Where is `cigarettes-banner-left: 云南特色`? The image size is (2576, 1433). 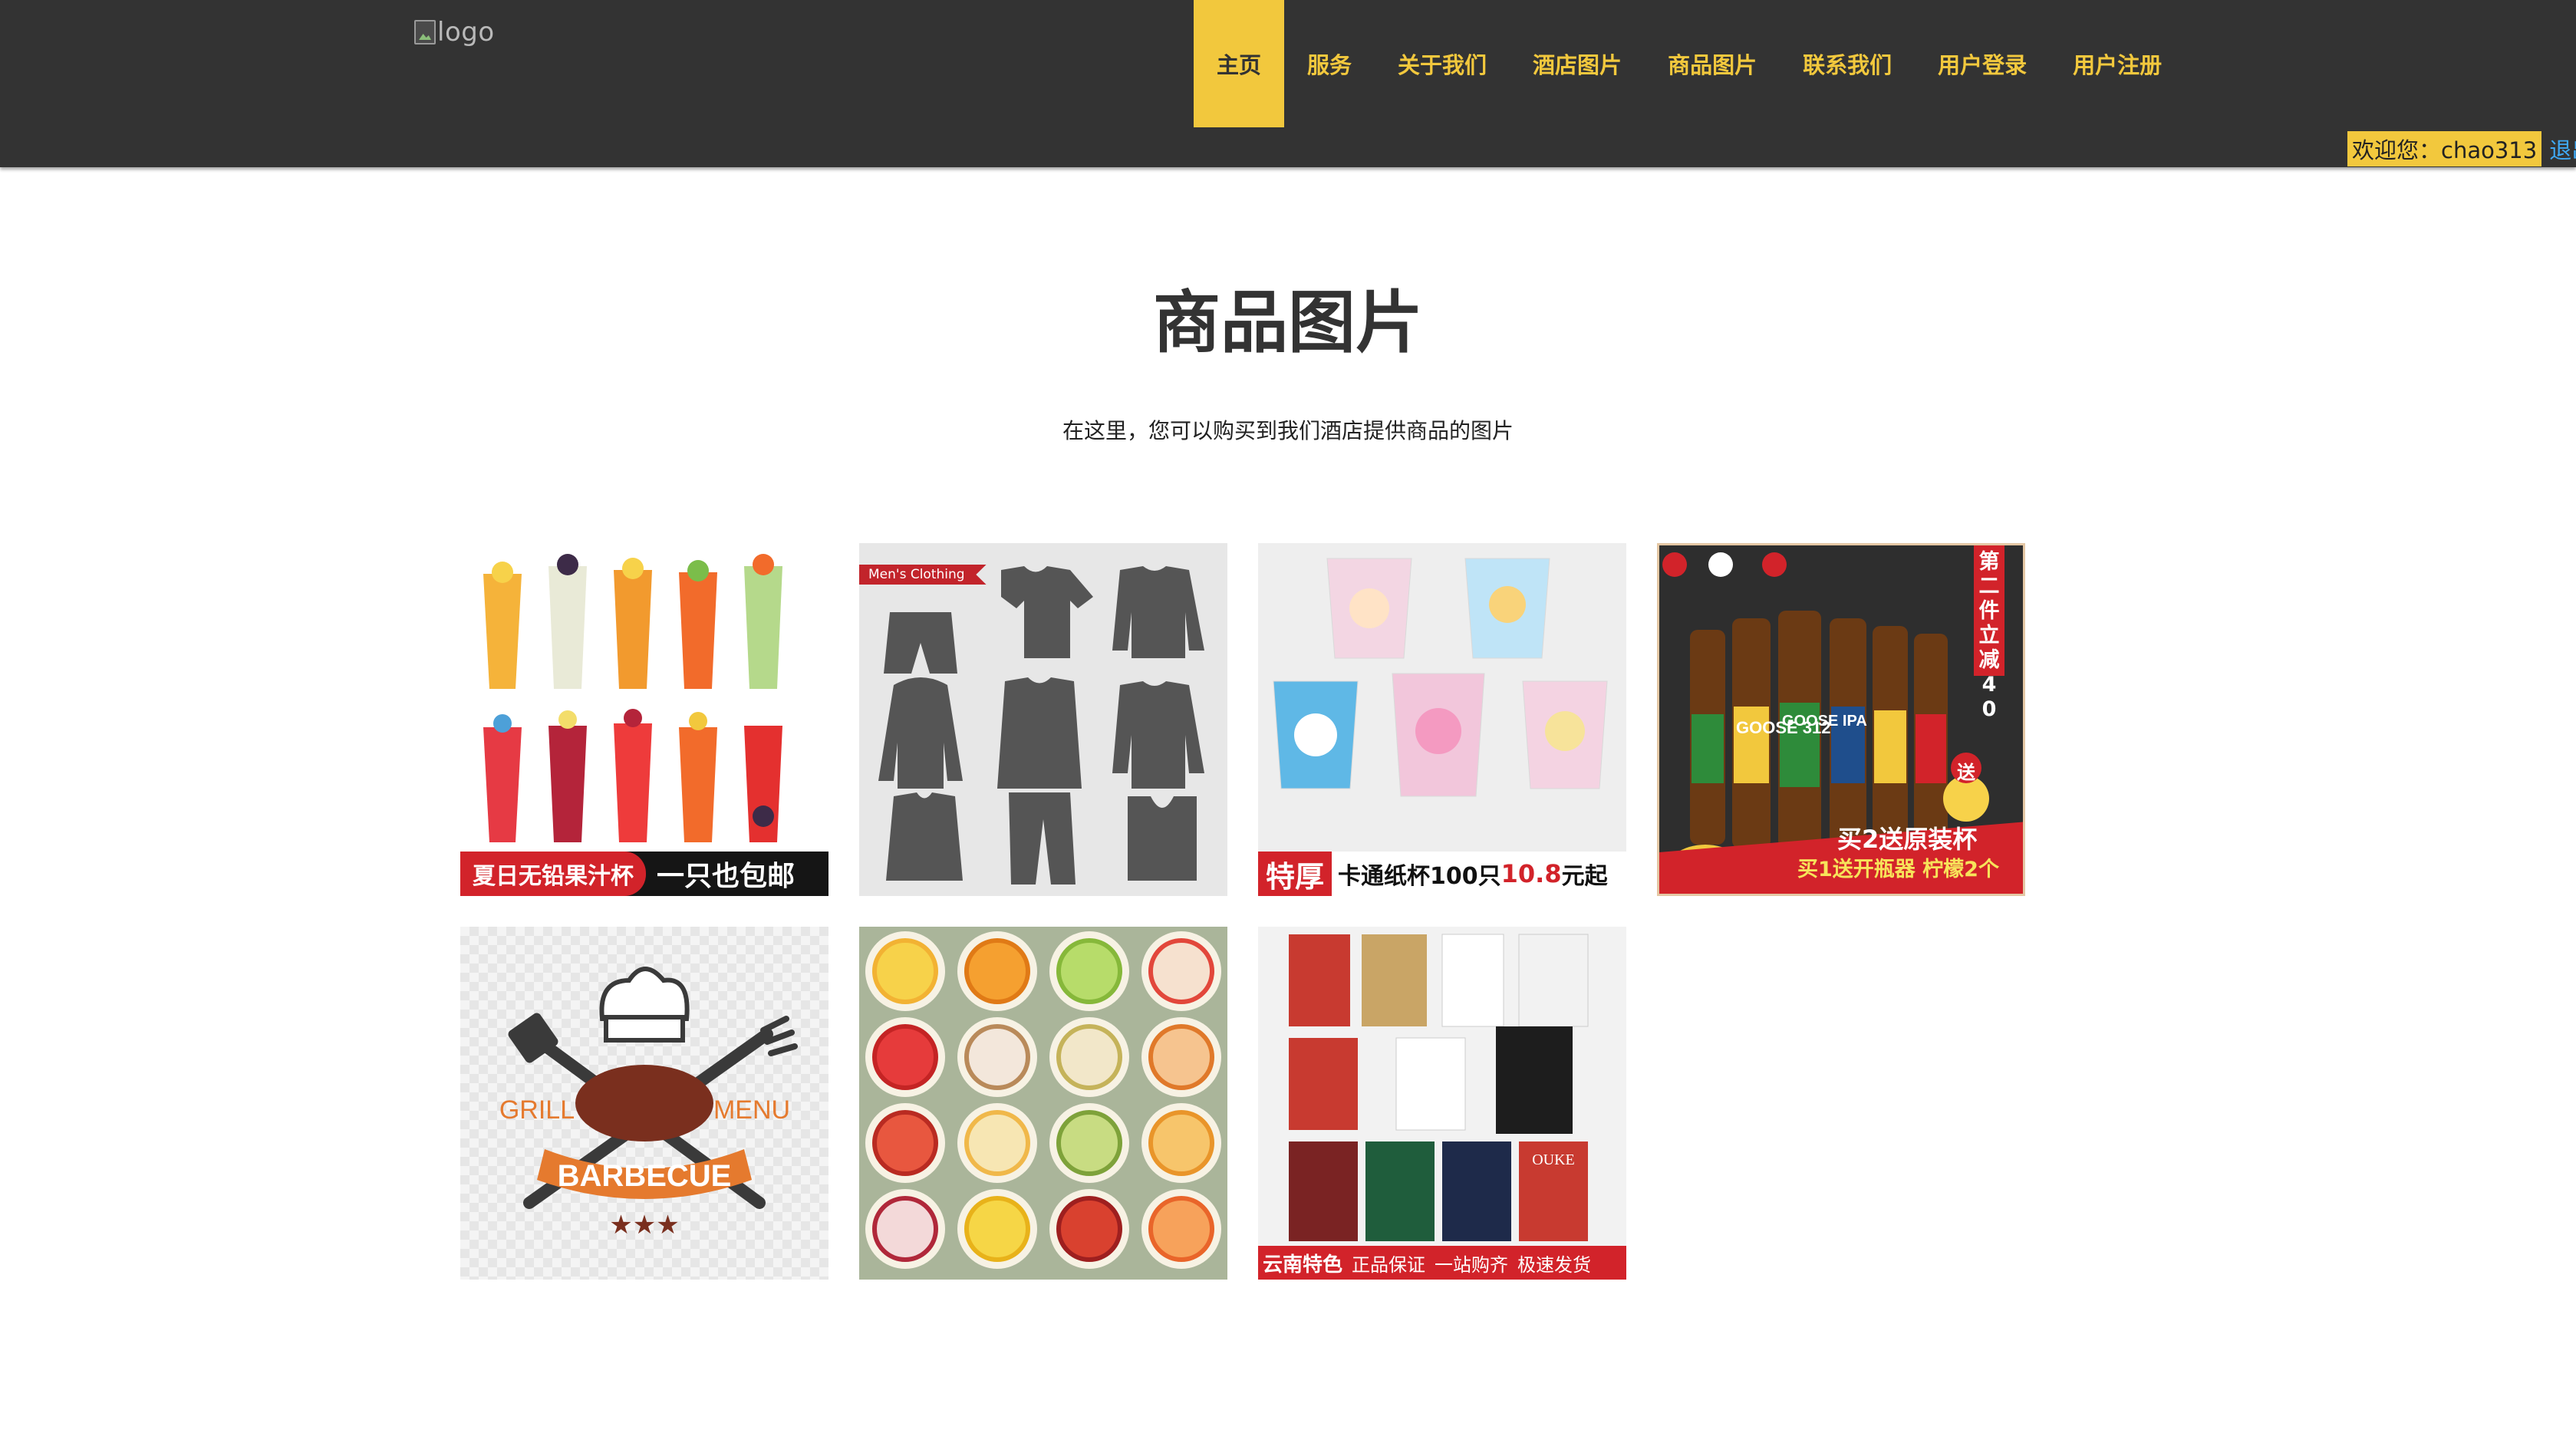 cigarettes-banner-left: 云南特色 is located at coordinates (1303, 1265).